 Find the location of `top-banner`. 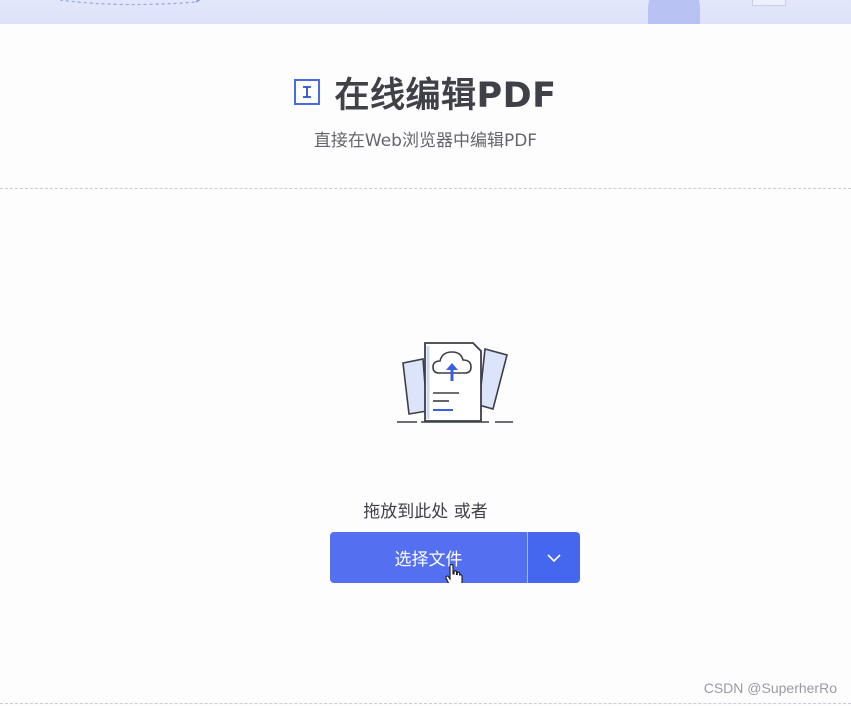

top-banner is located at coordinates (425, 12).